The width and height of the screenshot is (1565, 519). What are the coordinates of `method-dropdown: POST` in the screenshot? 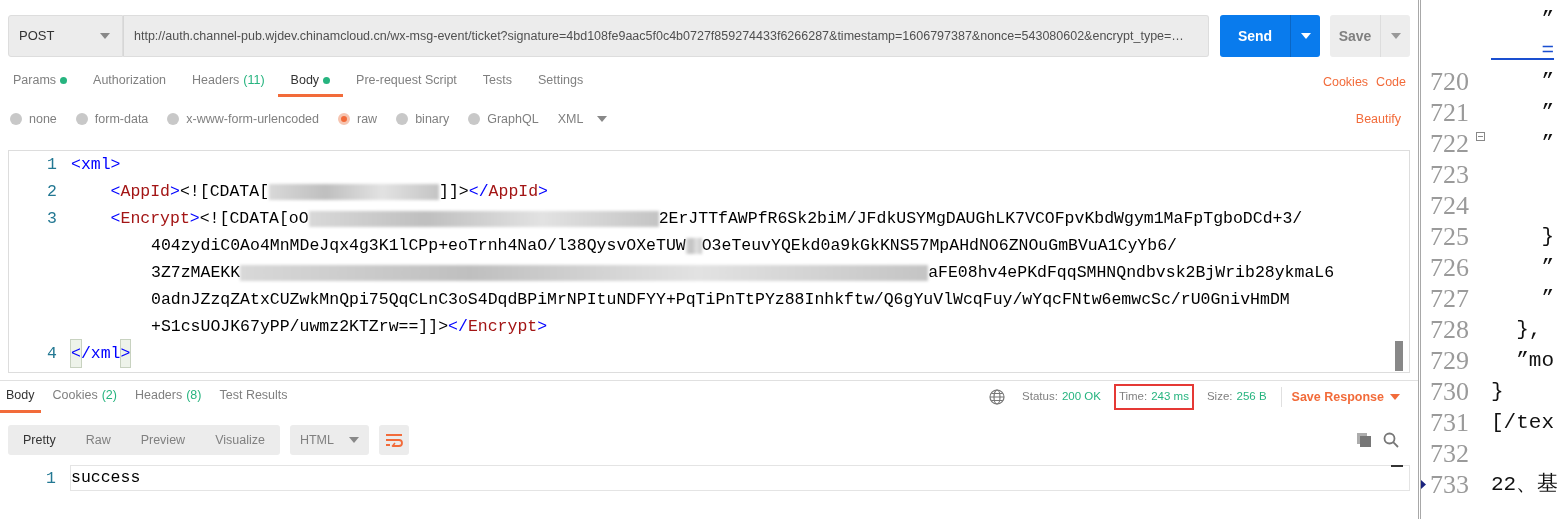 It's located at (65, 36).